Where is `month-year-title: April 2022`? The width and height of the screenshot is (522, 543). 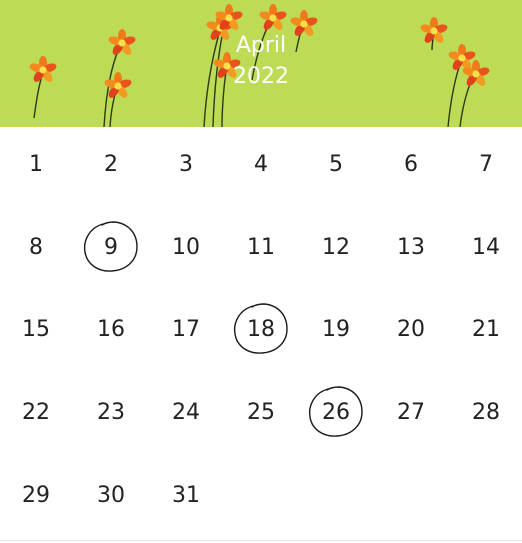
month-year-title: April 2022 is located at coordinates (261, 61).